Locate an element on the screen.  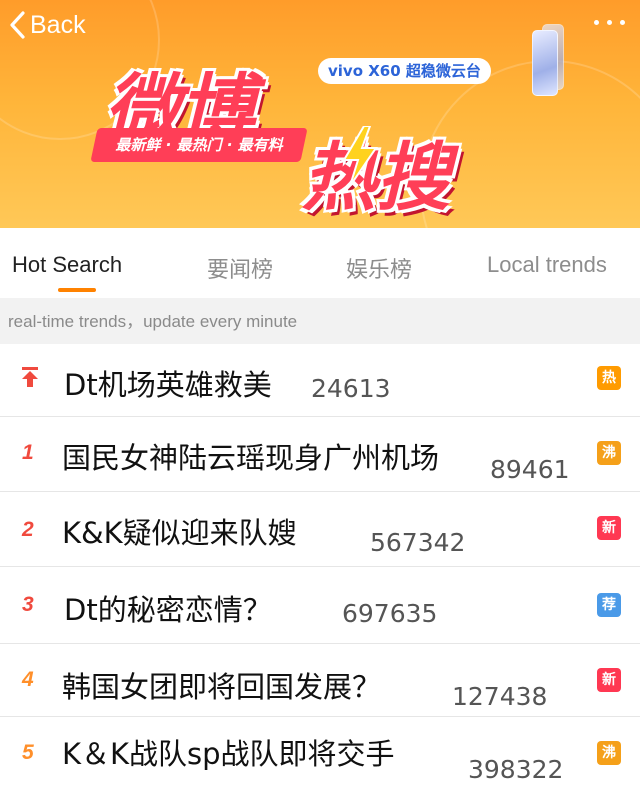
trend-title: 韩国女团即将回国发展？ is located at coordinates (222, 687).